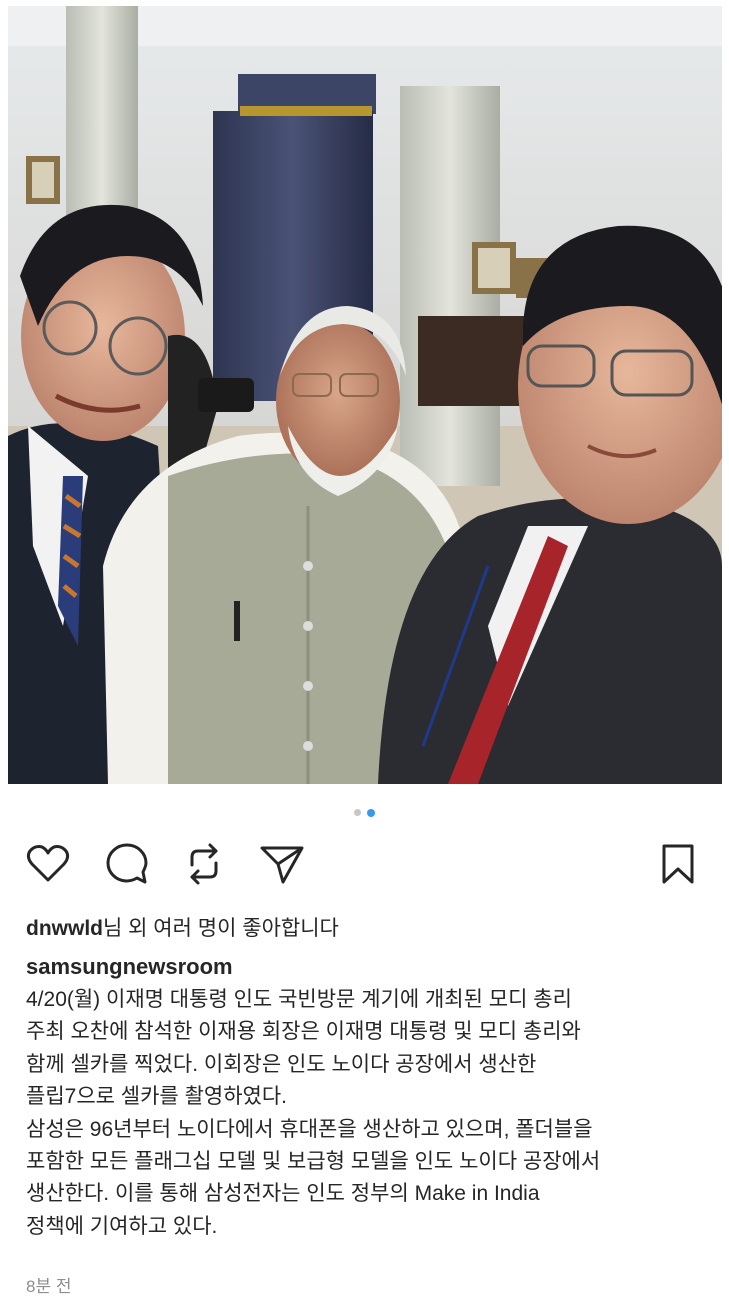 The image size is (729, 1312). I want to click on caption-line: 함께 셀카를 찍었다. 이회장은 인도 노이다 공장에서 생산한, so click(281, 1064).